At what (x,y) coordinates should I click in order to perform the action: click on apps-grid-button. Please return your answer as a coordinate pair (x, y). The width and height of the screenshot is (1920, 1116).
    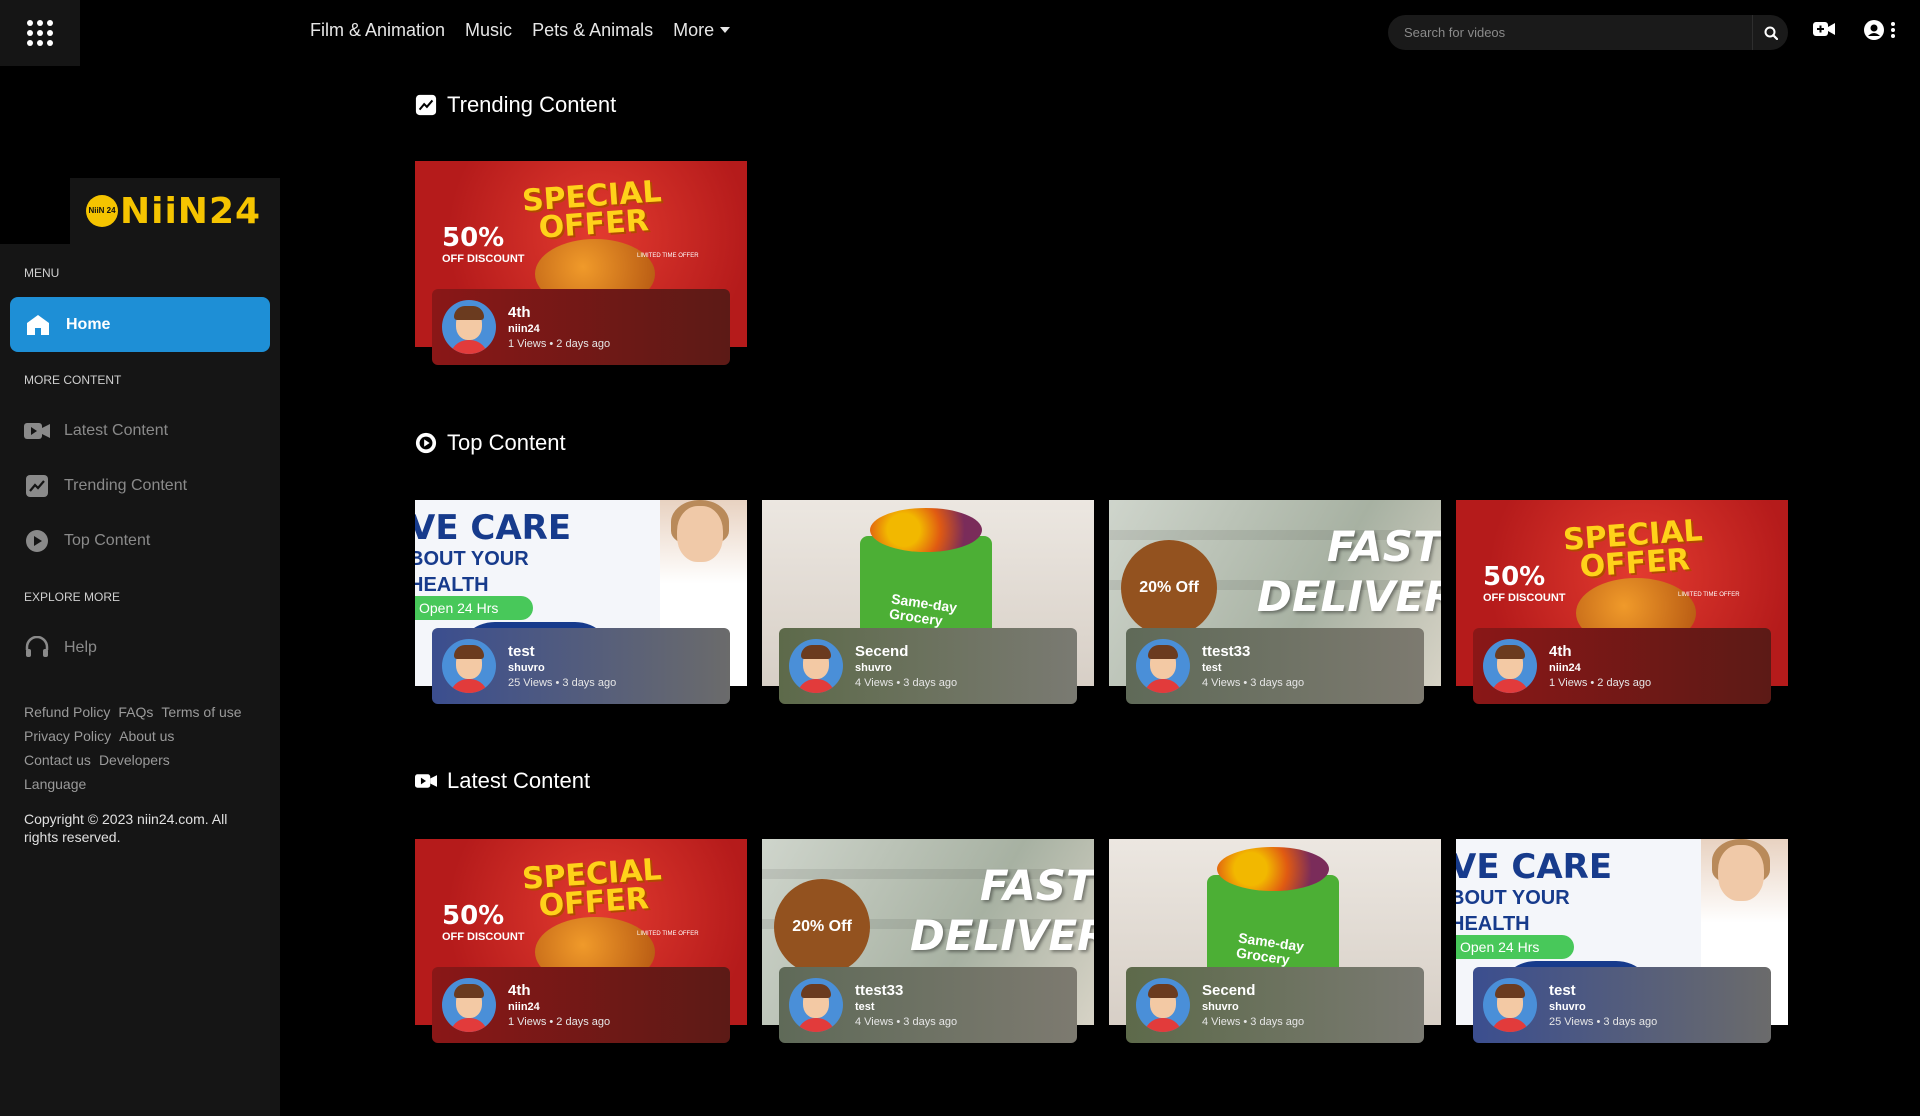
    Looking at the image, I should click on (40, 33).